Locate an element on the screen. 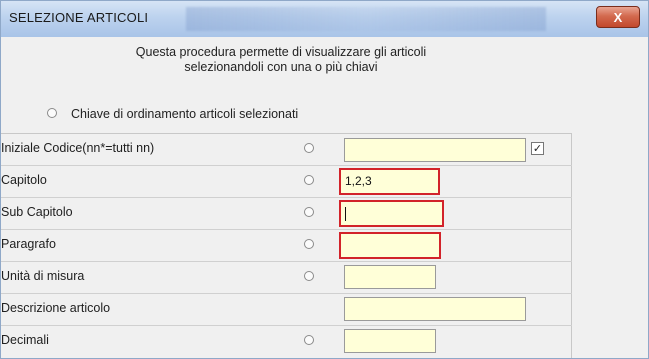  row-label: Decimali is located at coordinates (25, 340).